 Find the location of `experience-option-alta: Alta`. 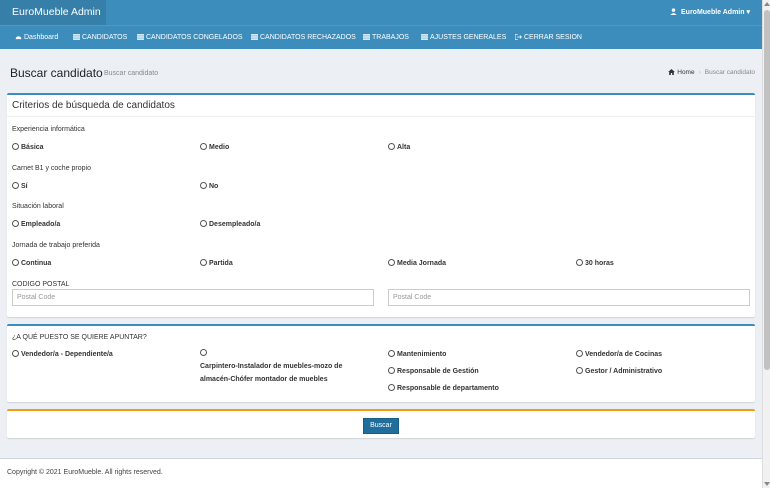

experience-option-alta: Alta is located at coordinates (399, 147).